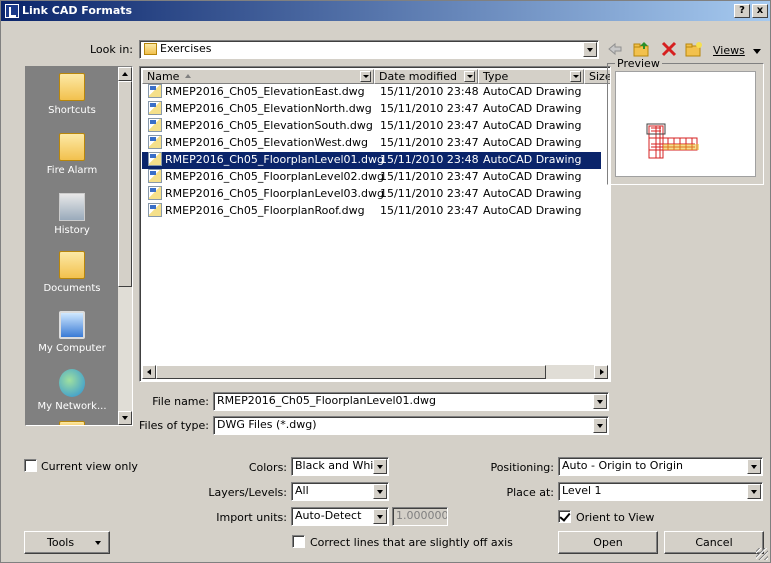 The image size is (771, 563). Describe the element at coordinates (72, 214) in the screenshot. I see `place-history: History` at that location.